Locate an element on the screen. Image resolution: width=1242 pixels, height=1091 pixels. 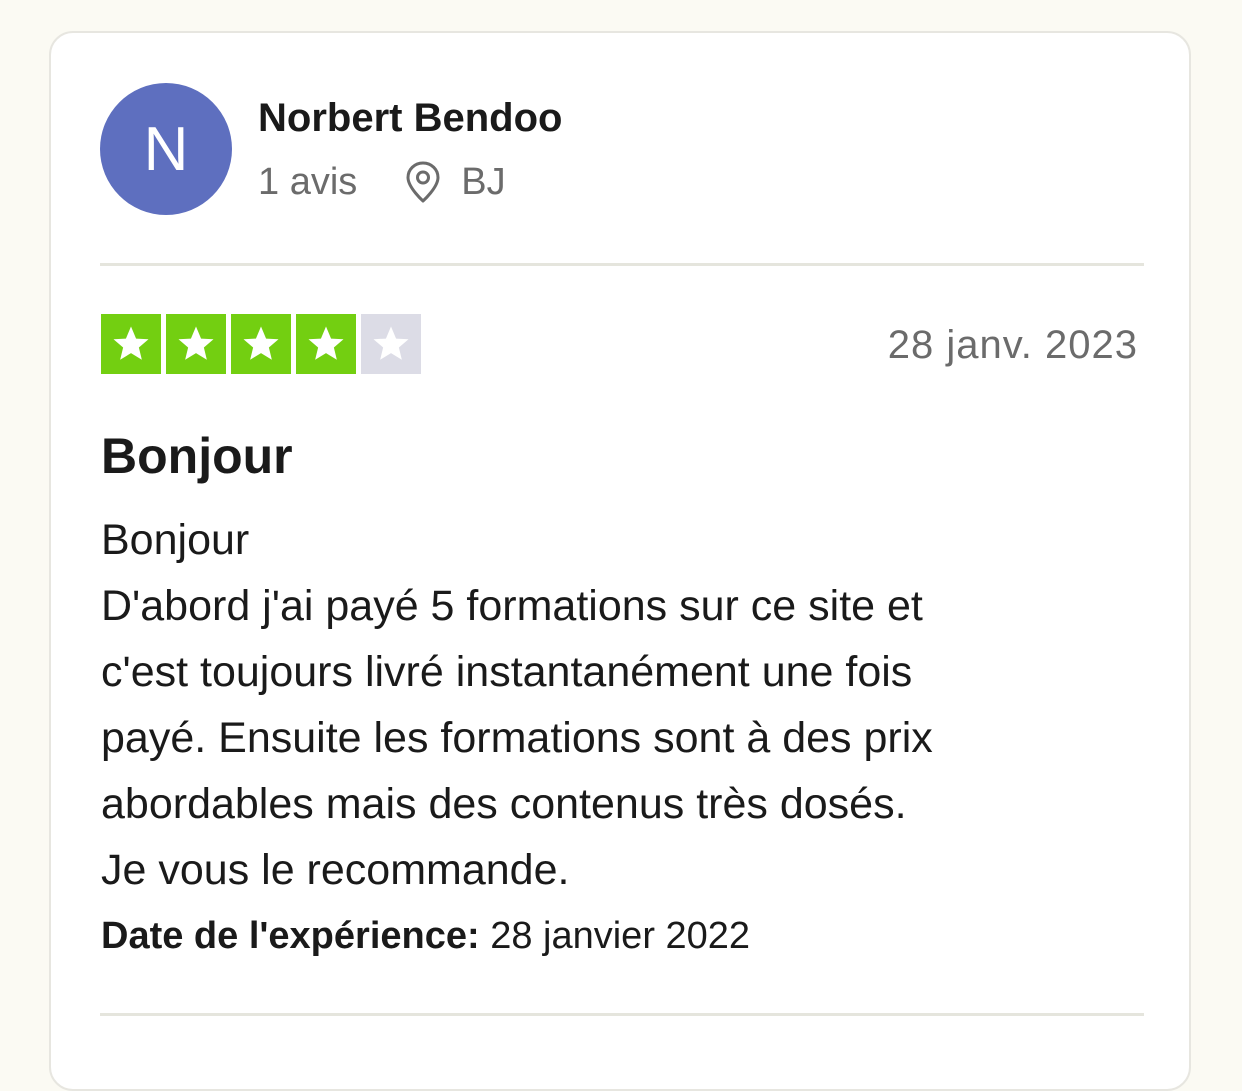
avatar: N is located at coordinates (166, 149).